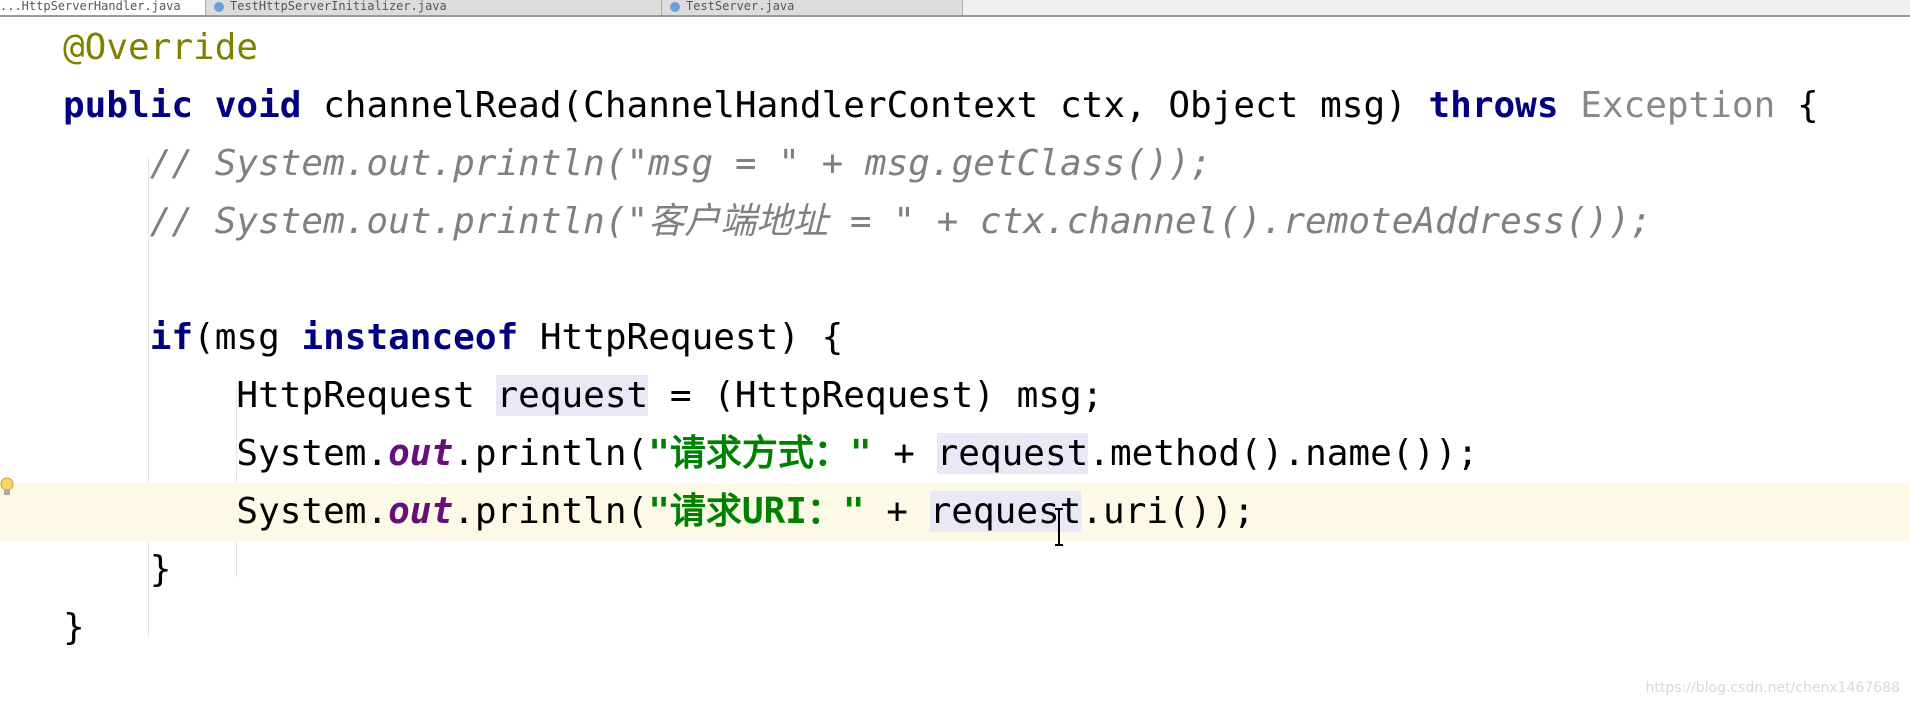  What do you see at coordinates (1678, 105) in the screenshot?
I see `code-token: Exception` at bounding box center [1678, 105].